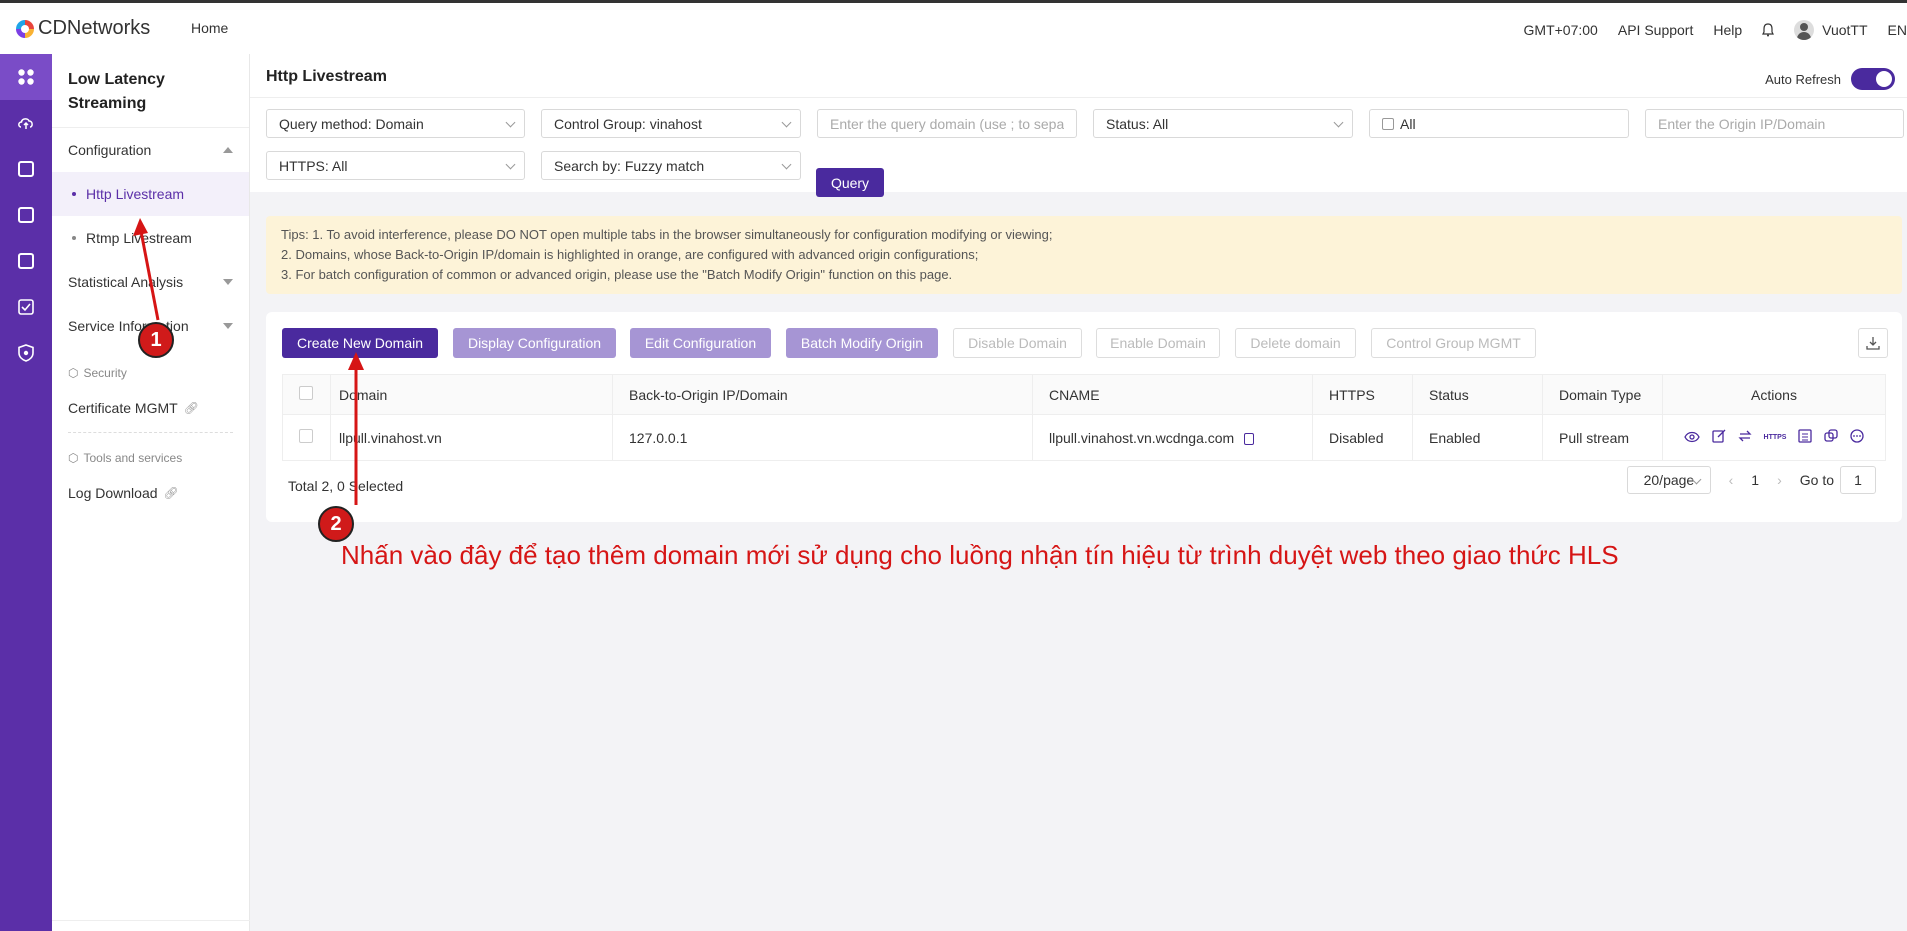 The height and width of the screenshot is (931, 1907). What do you see at coordinates (1295, 343) in the screenshot?
I see `delete-domain-button: Delete domain` at bounding box center [1295, 343].